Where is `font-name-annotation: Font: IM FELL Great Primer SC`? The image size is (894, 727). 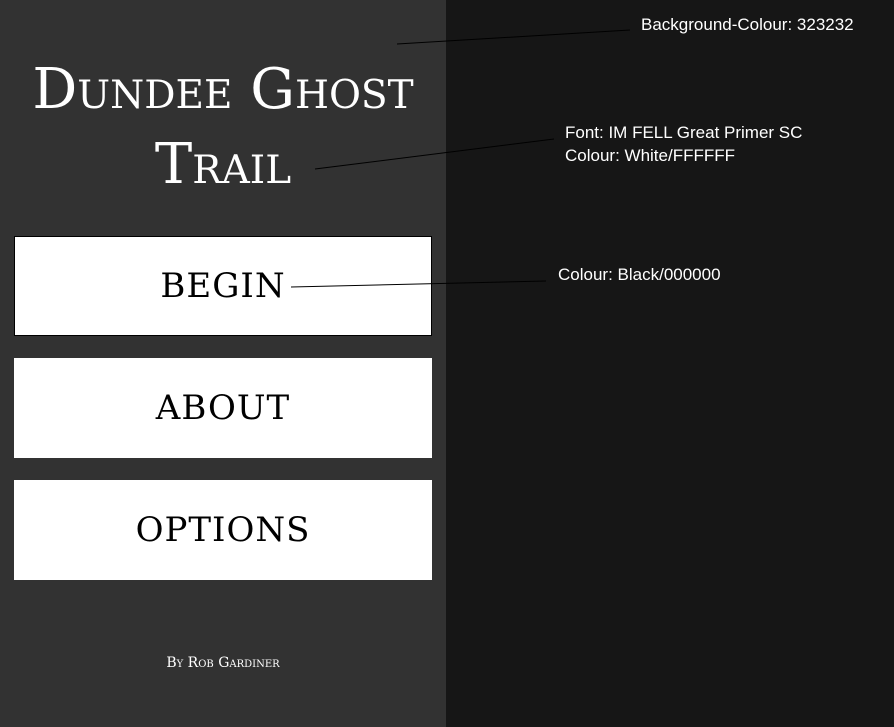
font-name-annotation: Font: IM FELL Great Primer SC is located at coordinates (684, 132).